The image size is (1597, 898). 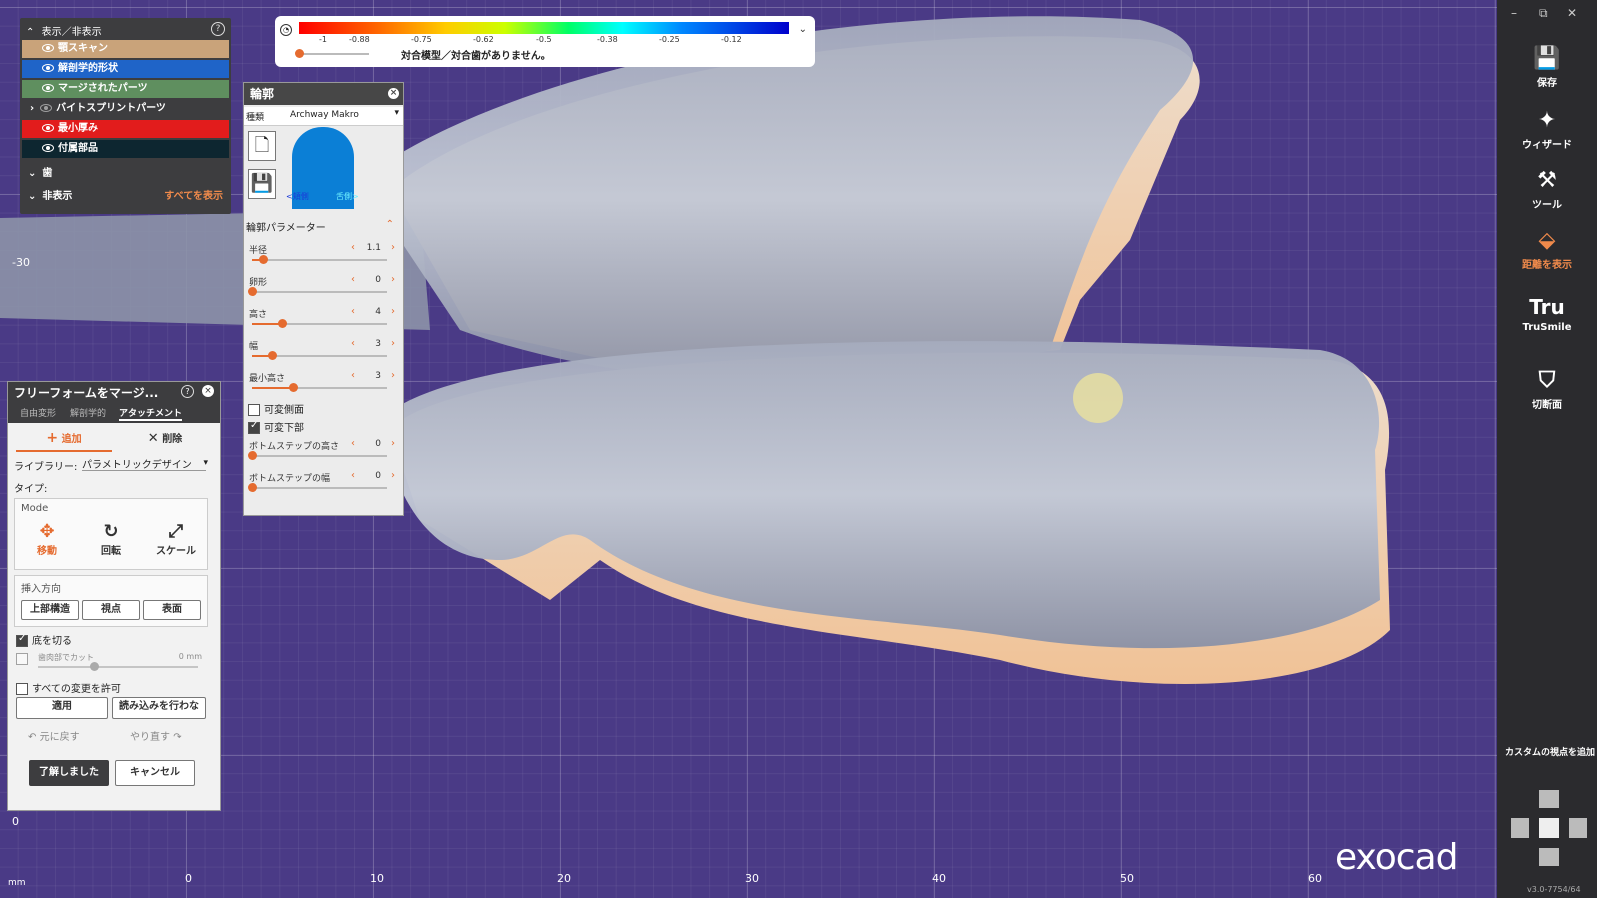 I want to click on mode-scale: ⤢ スケール, so click(x=176, y=539).